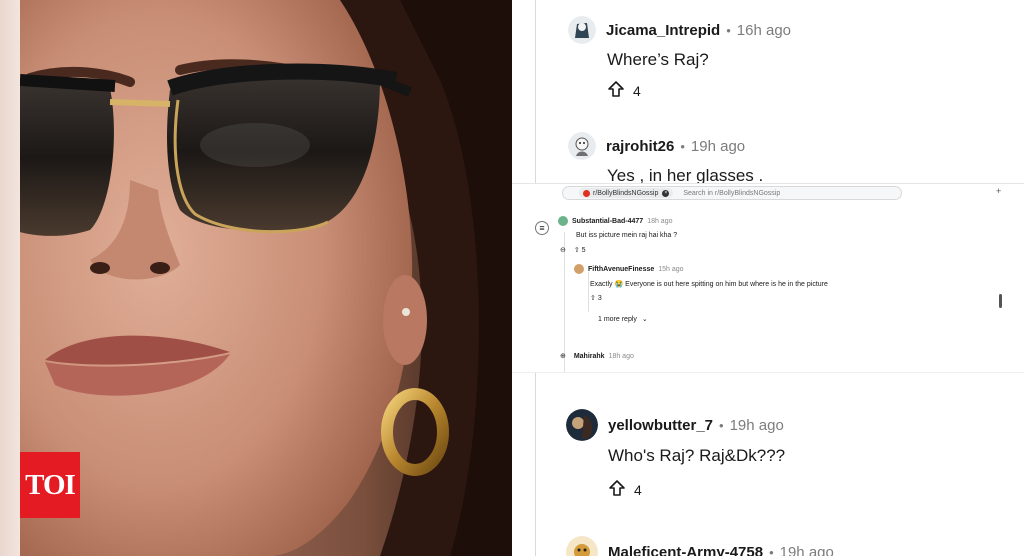 This screenshot has width=1024, height=556. What do you see at coordinates (573, 250) in the screenshot?
I see `inset-vote-bar: ⊖ ⇧ 5` at bounding box center [573, 250].